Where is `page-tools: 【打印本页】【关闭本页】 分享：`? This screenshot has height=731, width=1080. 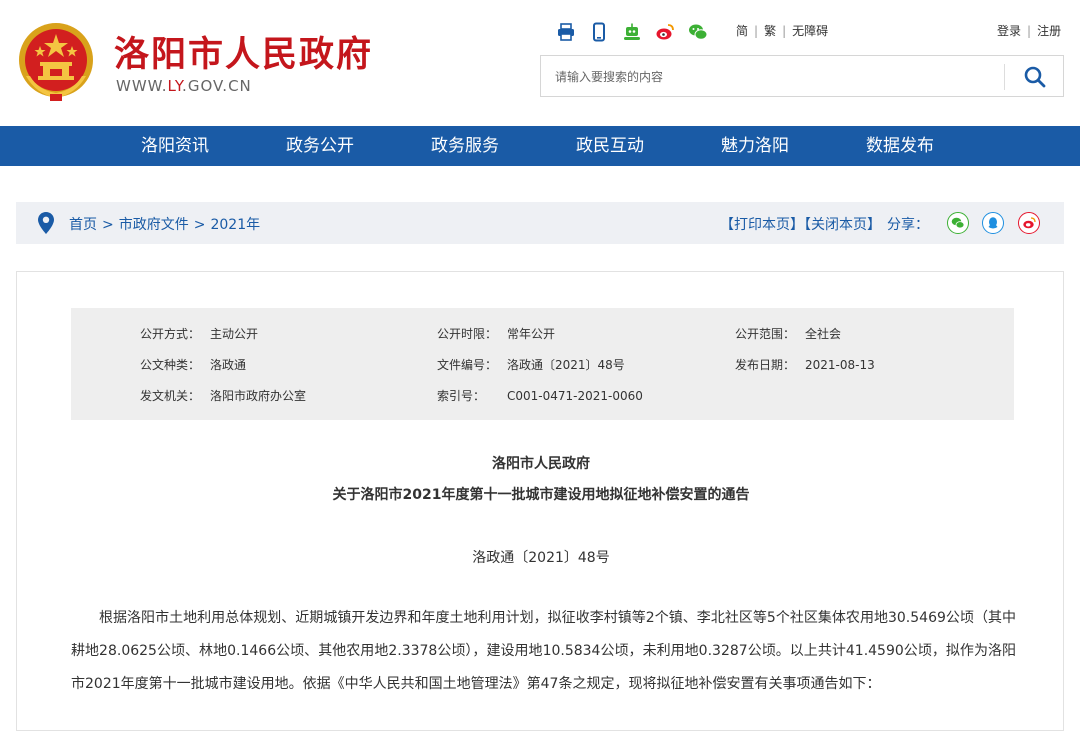 page-tools: 【打印本页】【关闭本页】 分享： is located at coordinates (824, 224).